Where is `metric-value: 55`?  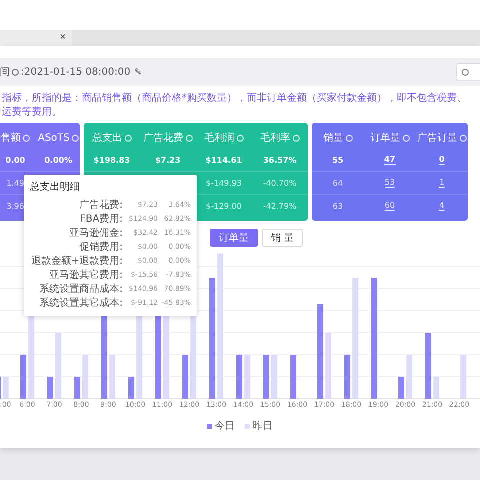 metric-value: 55 is located at coordinates (338, 160).